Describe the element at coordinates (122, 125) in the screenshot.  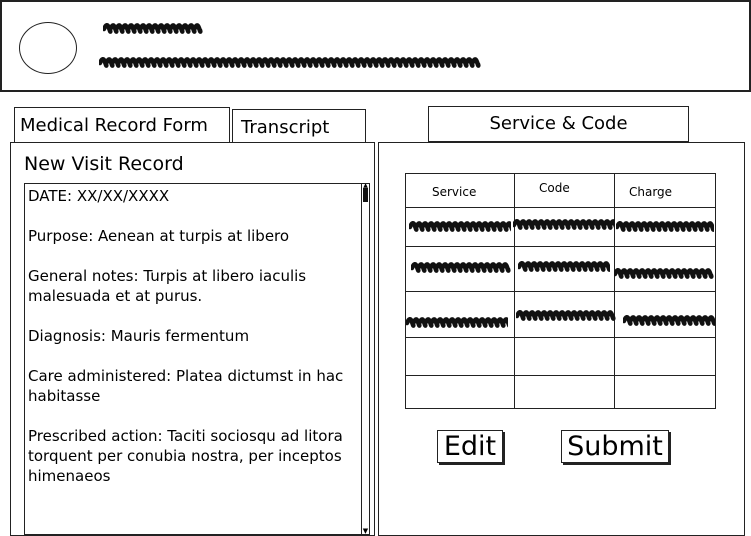
I see `tab-medical-record-form: Medical Record Form` at that location.